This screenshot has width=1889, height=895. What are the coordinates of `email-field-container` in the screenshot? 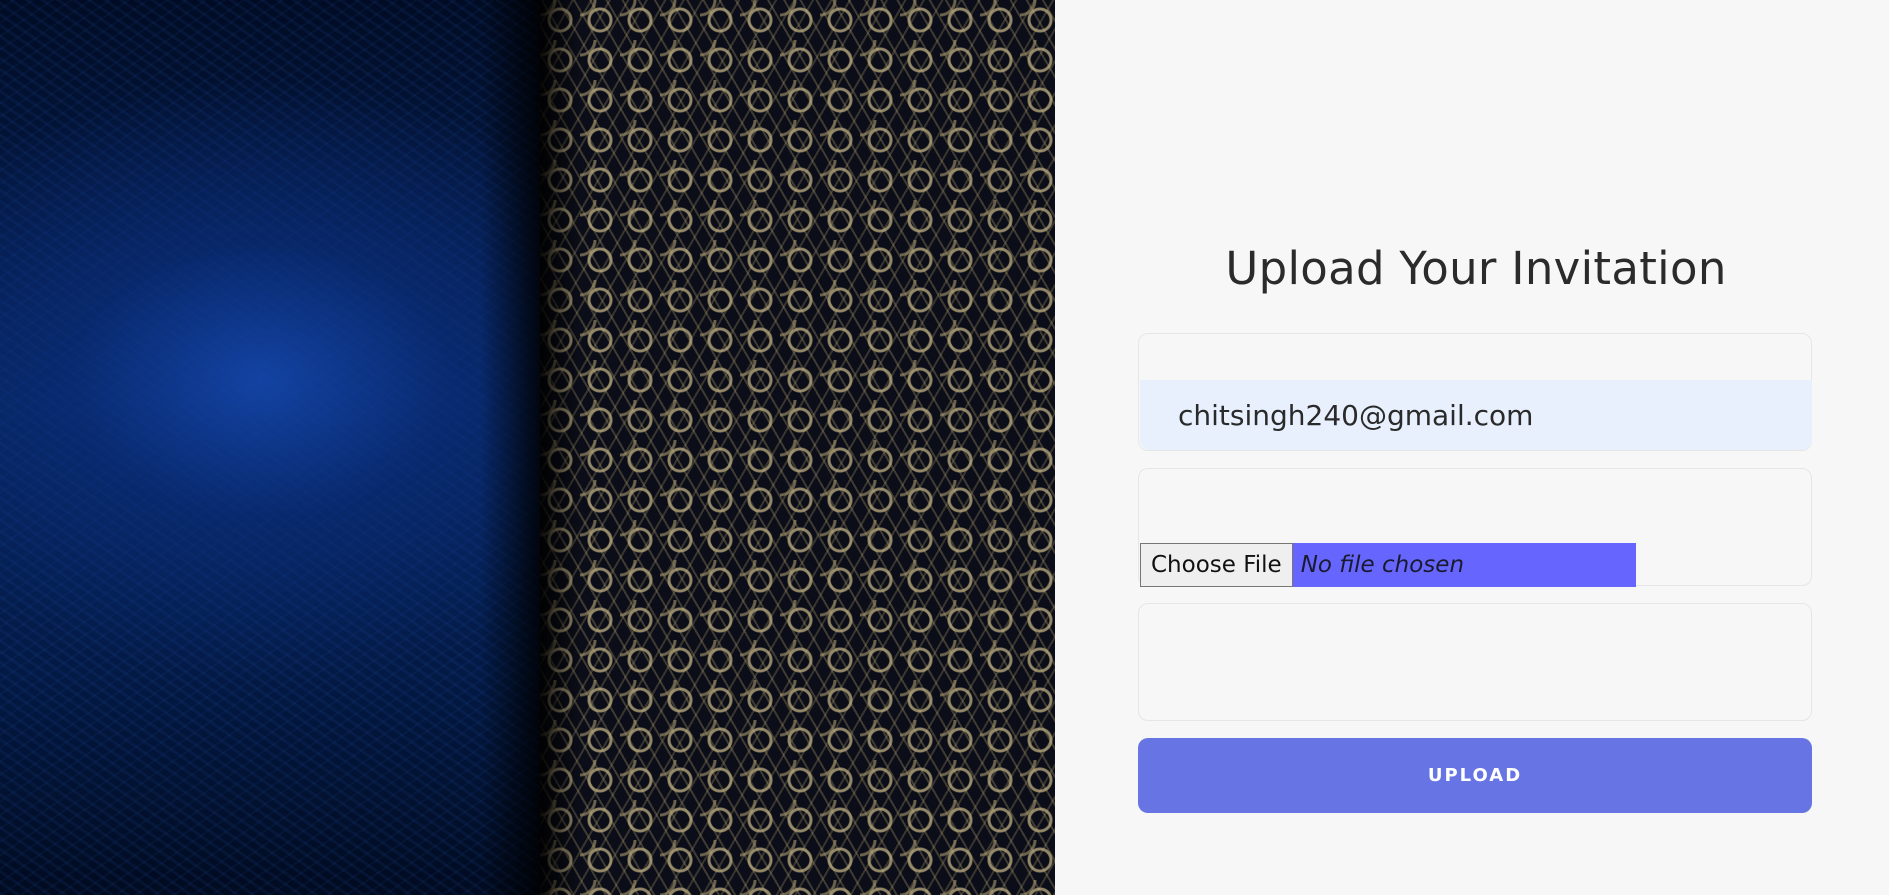 It's located at (1475, 392).